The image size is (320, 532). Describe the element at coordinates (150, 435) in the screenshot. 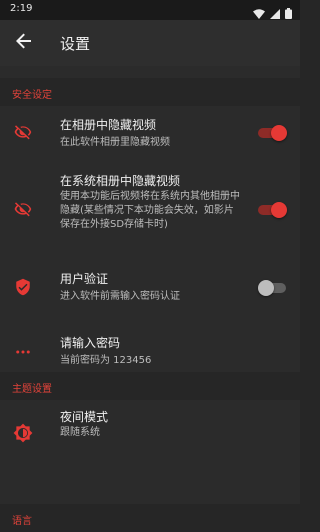

I see `setting-night-mode: 夜间模式 跟随系统` at that location.